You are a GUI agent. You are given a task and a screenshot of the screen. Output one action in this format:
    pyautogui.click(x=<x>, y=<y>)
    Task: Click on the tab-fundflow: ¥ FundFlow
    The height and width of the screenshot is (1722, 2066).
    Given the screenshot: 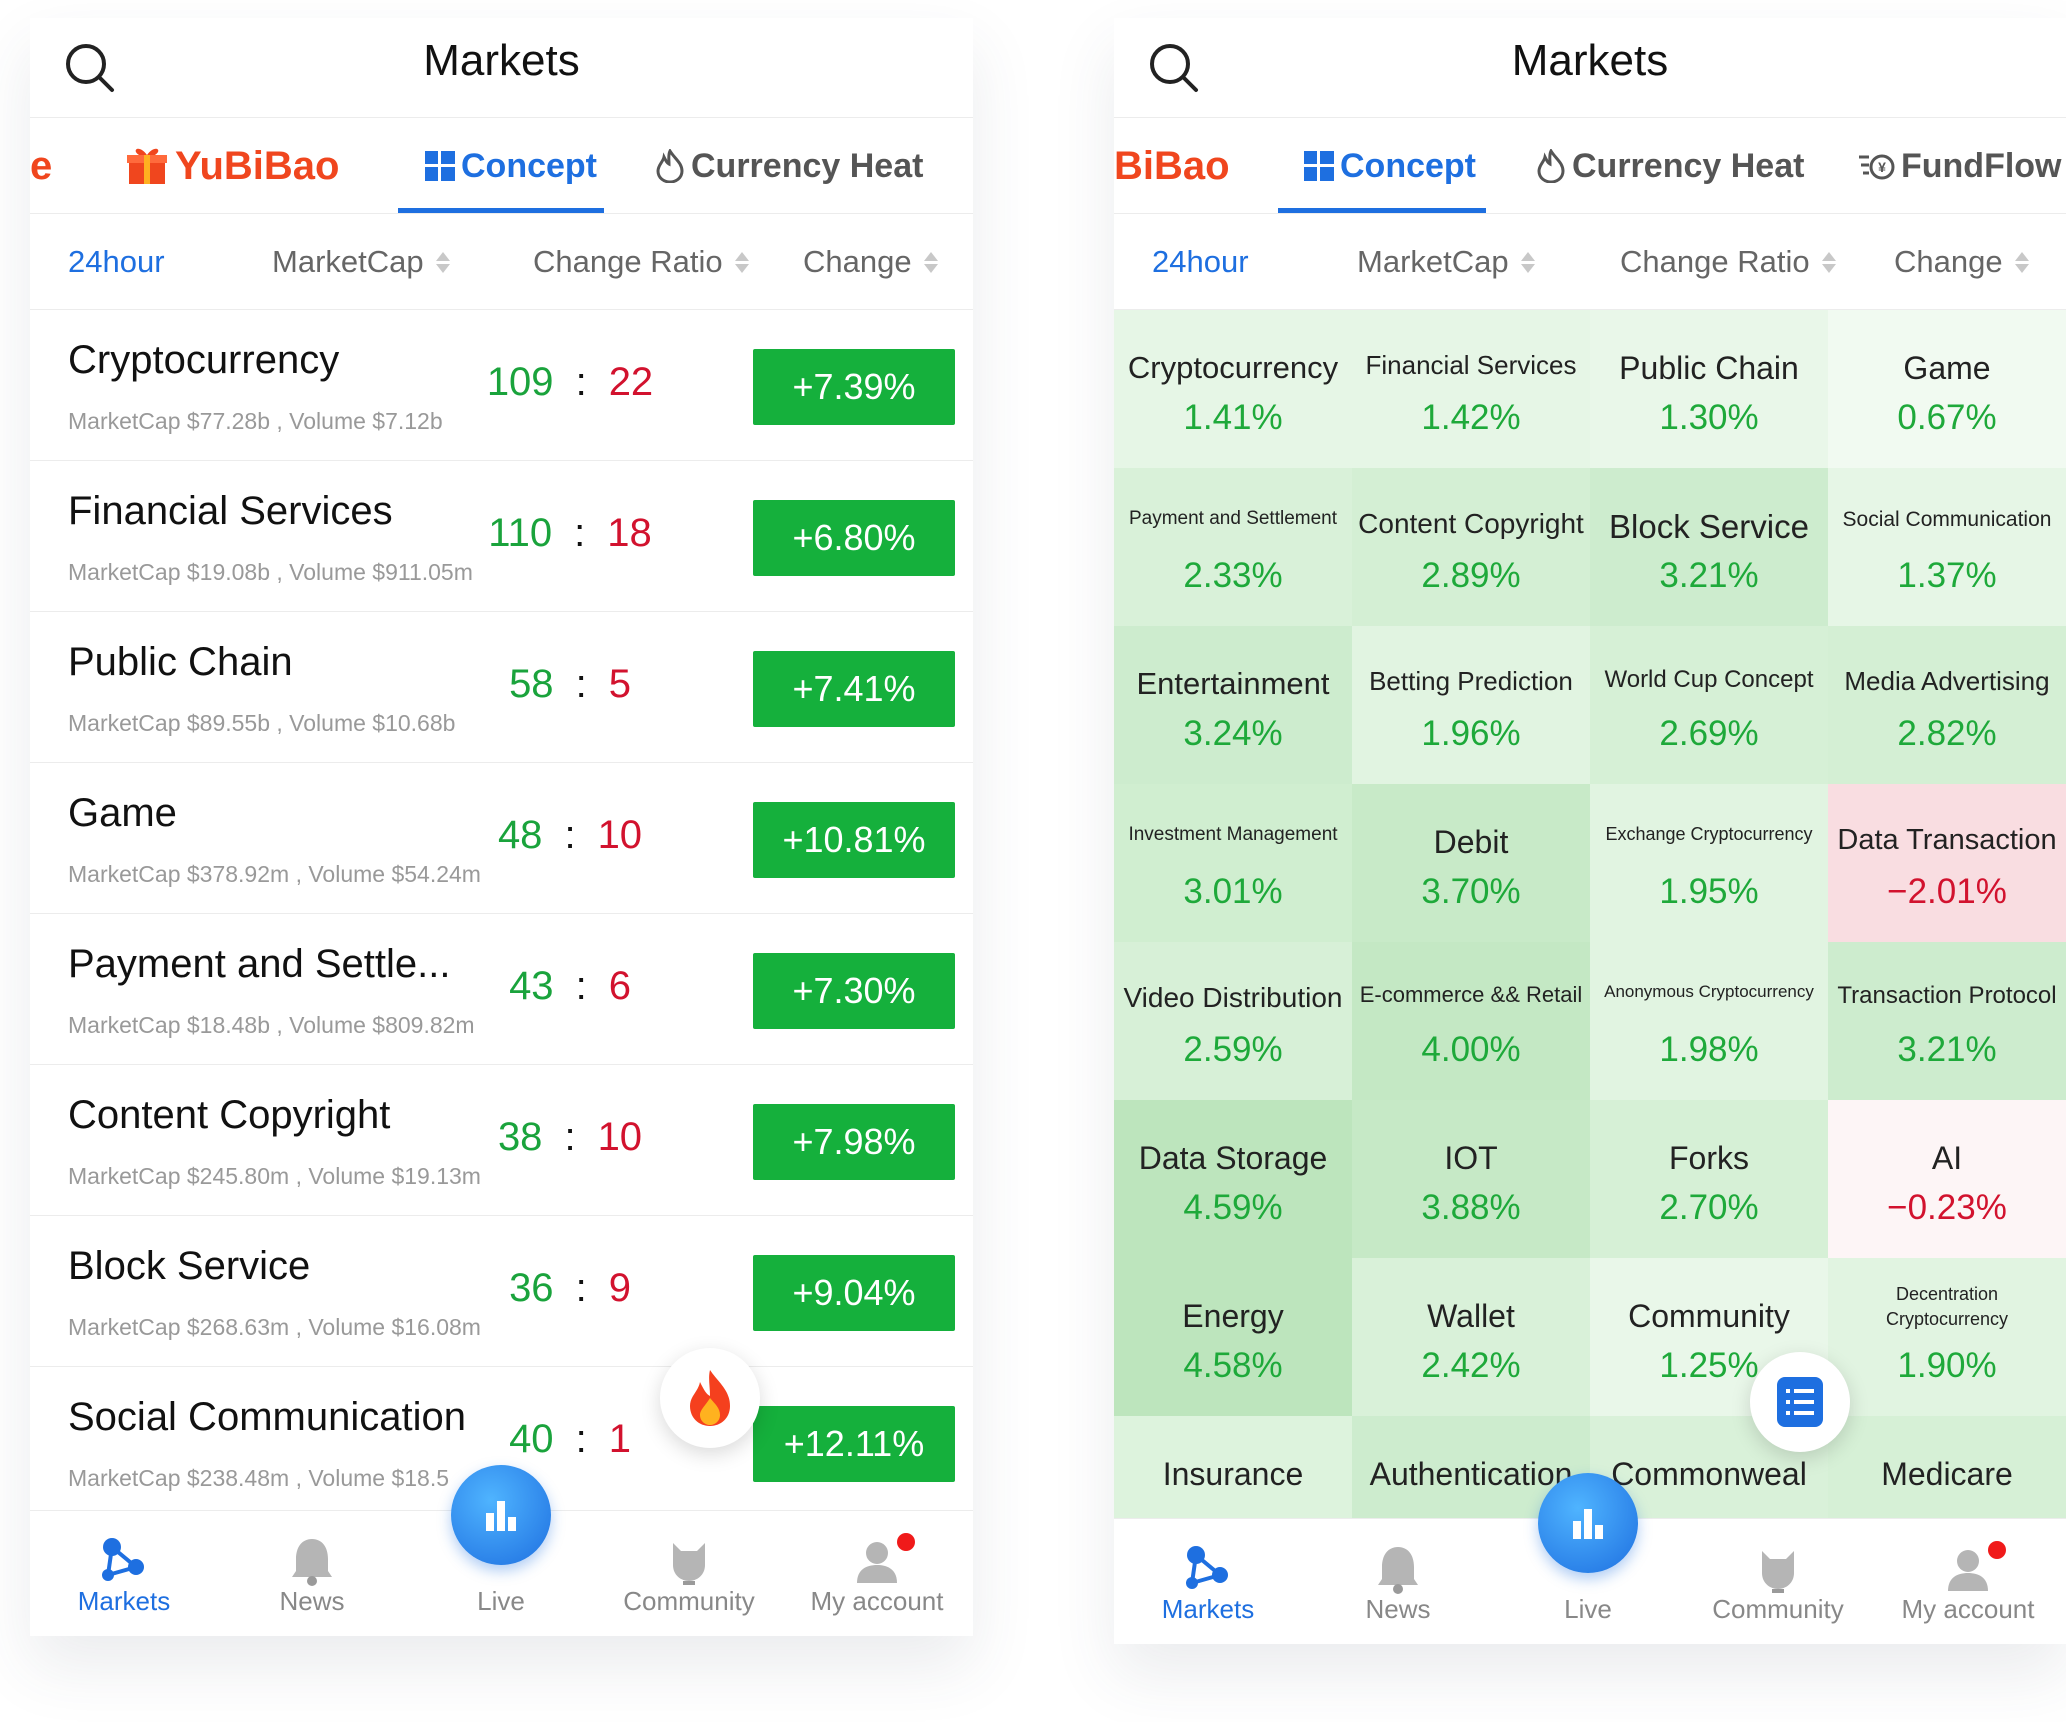 What is the action you would take?
    pyautogui.click(x=1960, y=166)
    